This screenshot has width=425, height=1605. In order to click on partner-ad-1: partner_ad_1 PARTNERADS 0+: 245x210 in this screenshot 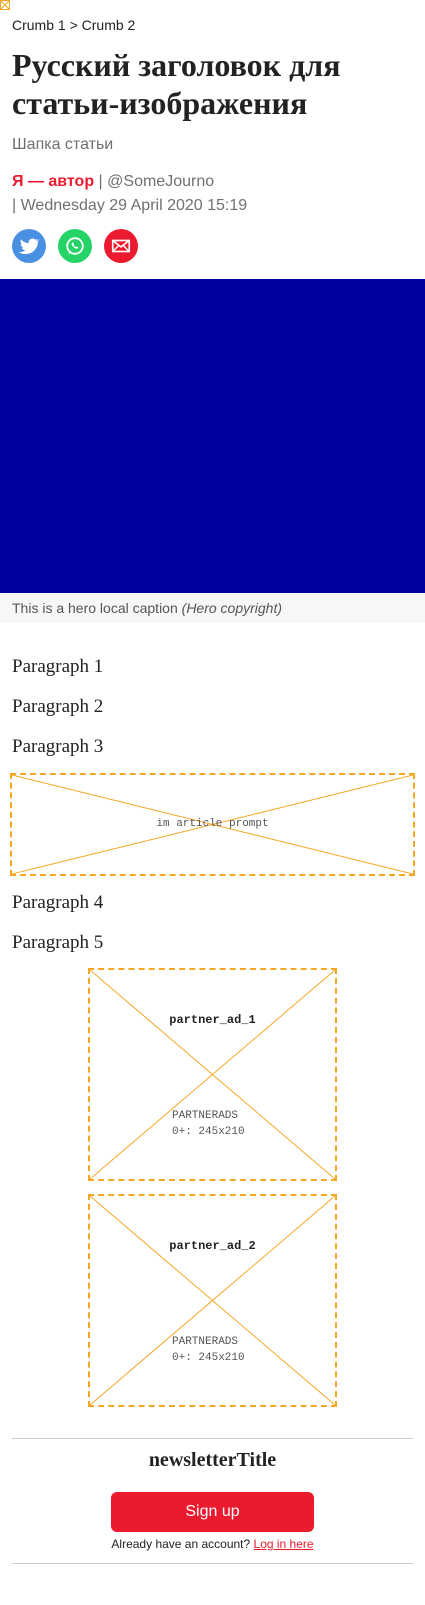, I will do `click(212, 1074)`.